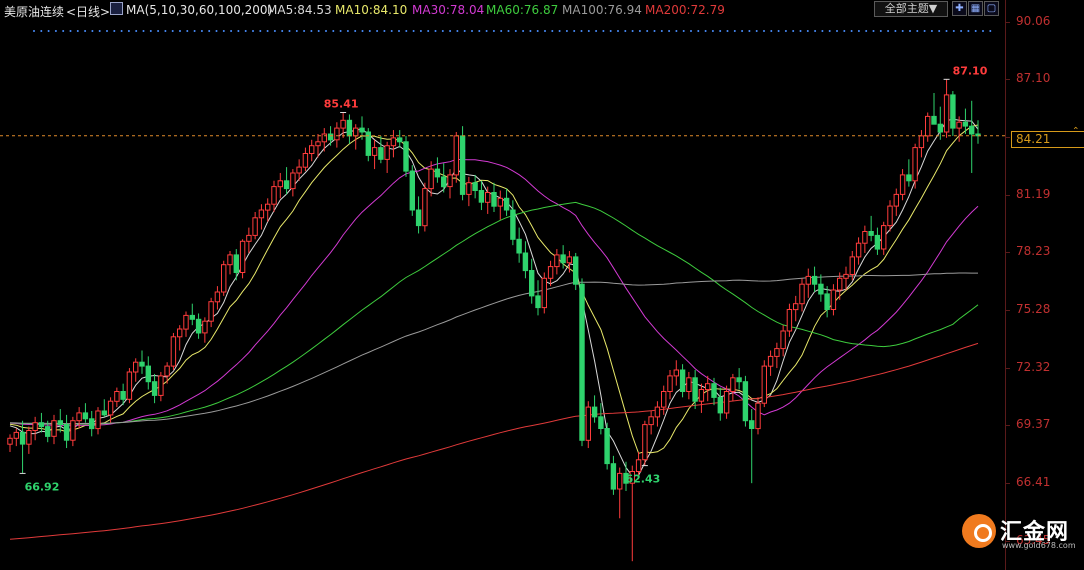  What do you see at coordinates (1033, 251) in the screenshot?
I see `price-tick-label: 78.23` at bounding box center [1033, 251].